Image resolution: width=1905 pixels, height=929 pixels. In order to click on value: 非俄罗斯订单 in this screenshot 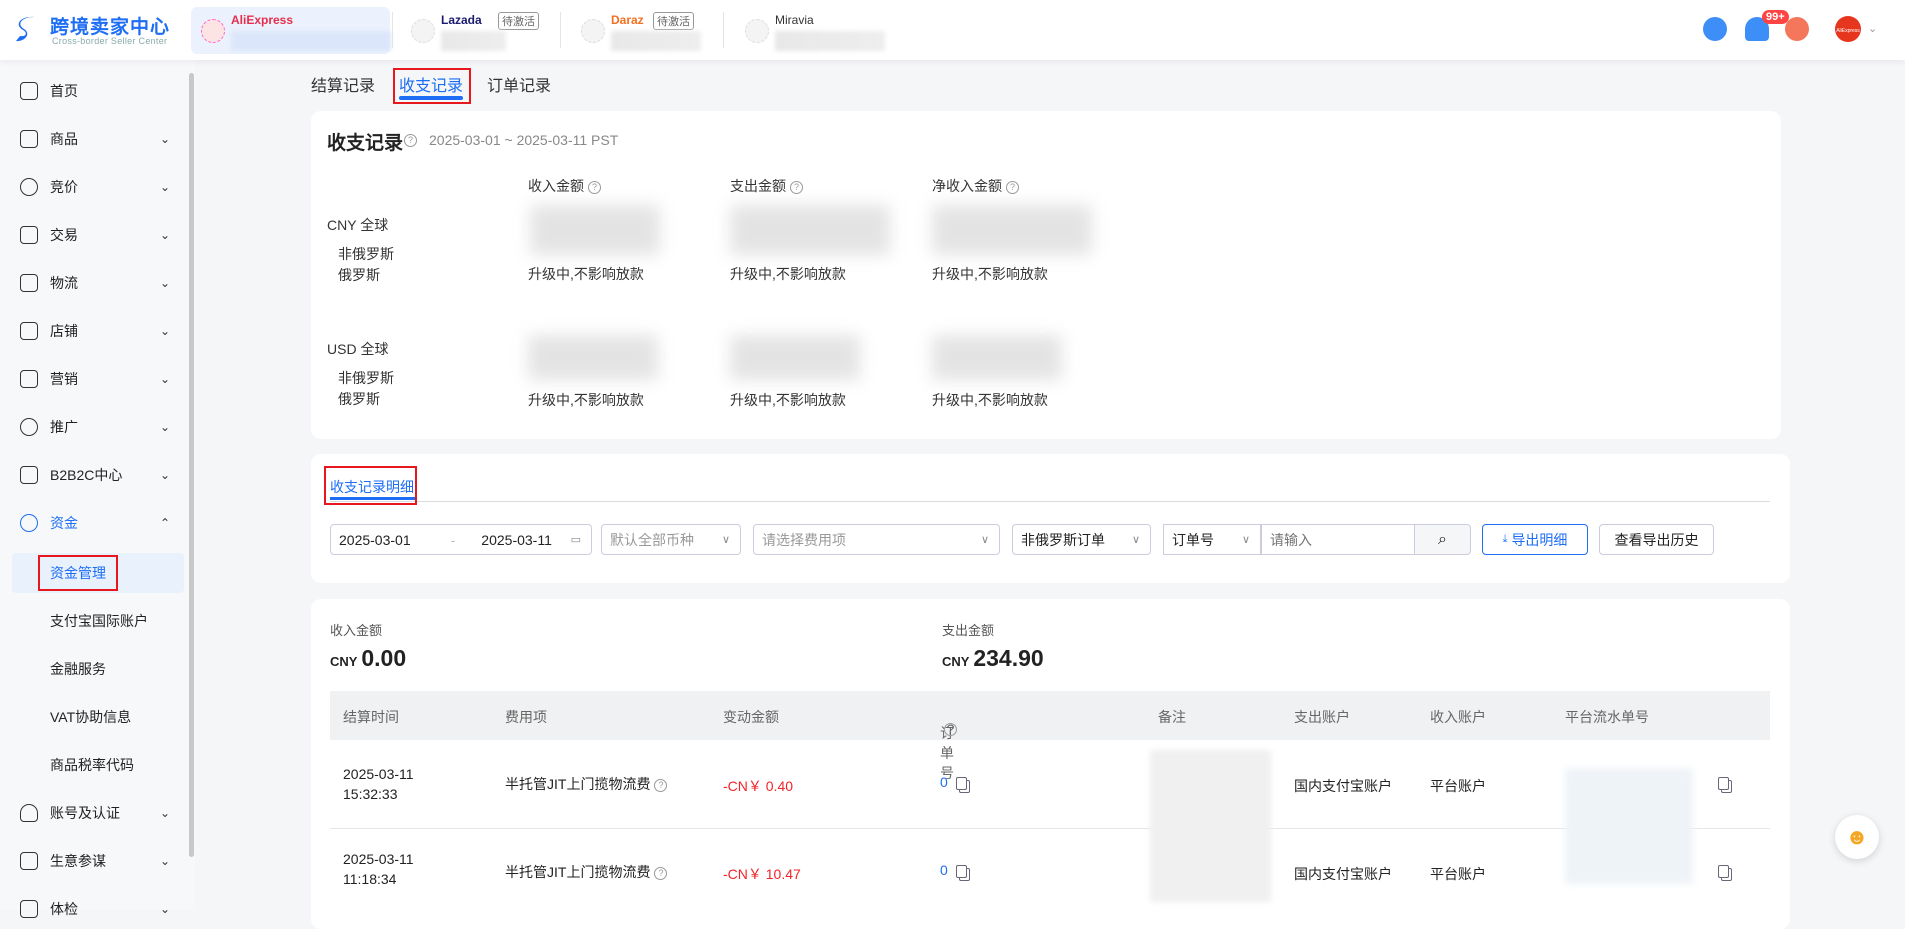, I will do `click(1063, 539)`.